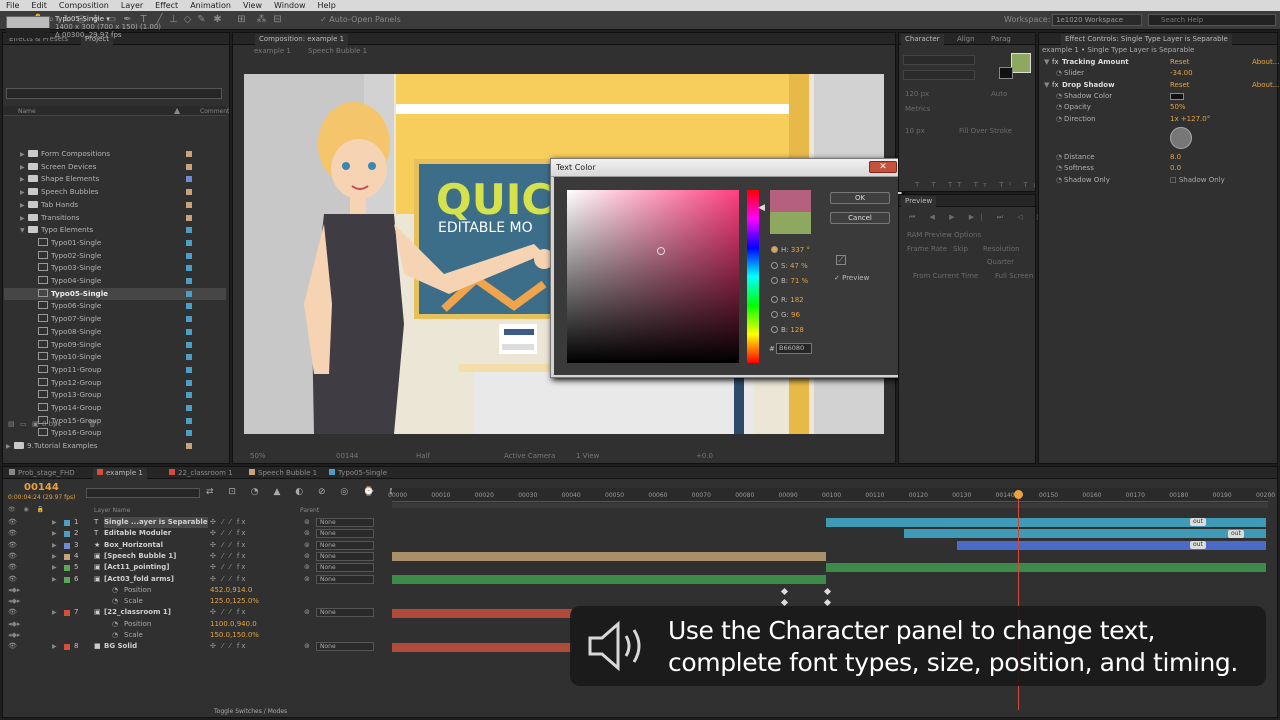 The image size is (1280, 720). Describe the element at coordinates (197, 556) in the screenshot. I see `layer-row: 👁 ▶ 4 ▣ [Speech Bubble 1] ✣ ⁄ ⁄ fx ⊚ None` at that location.